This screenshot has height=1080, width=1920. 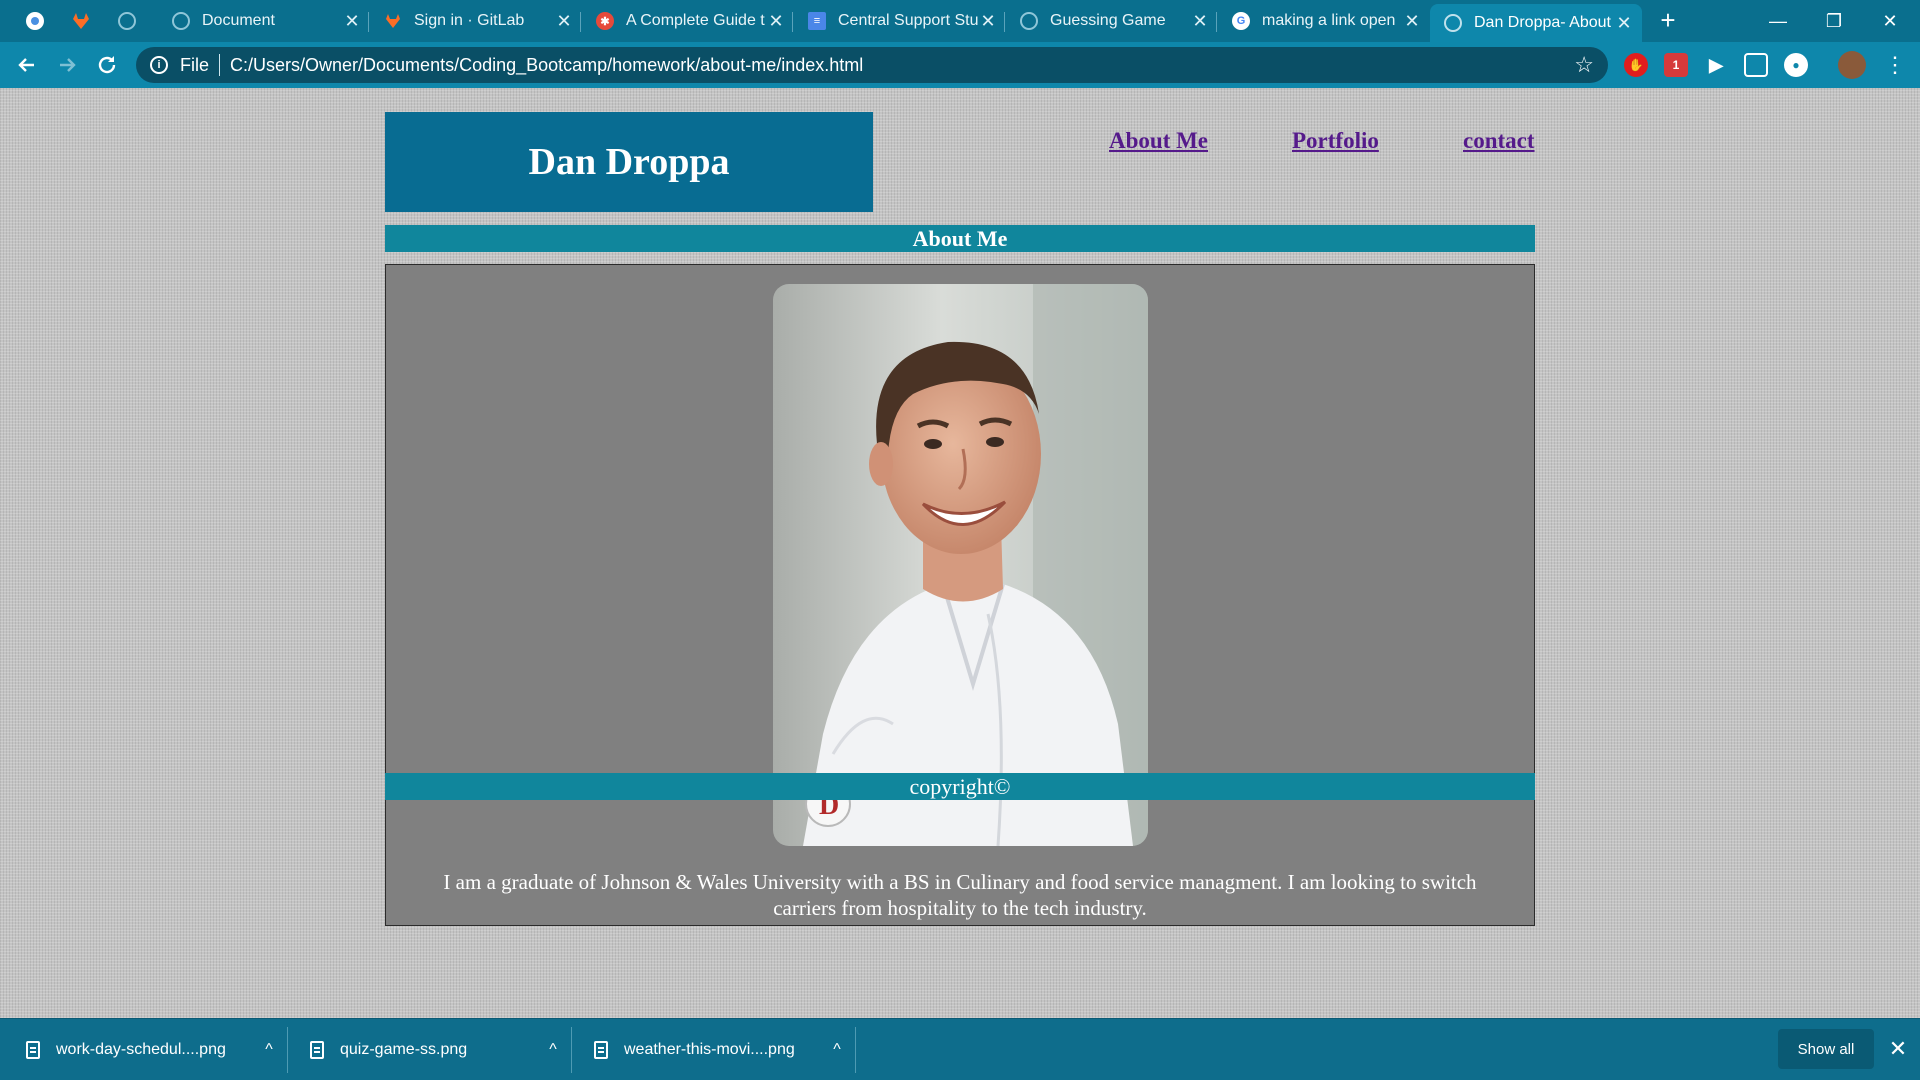 I want to click on site-title: Dan Droppa, so click(x=629, y=162).